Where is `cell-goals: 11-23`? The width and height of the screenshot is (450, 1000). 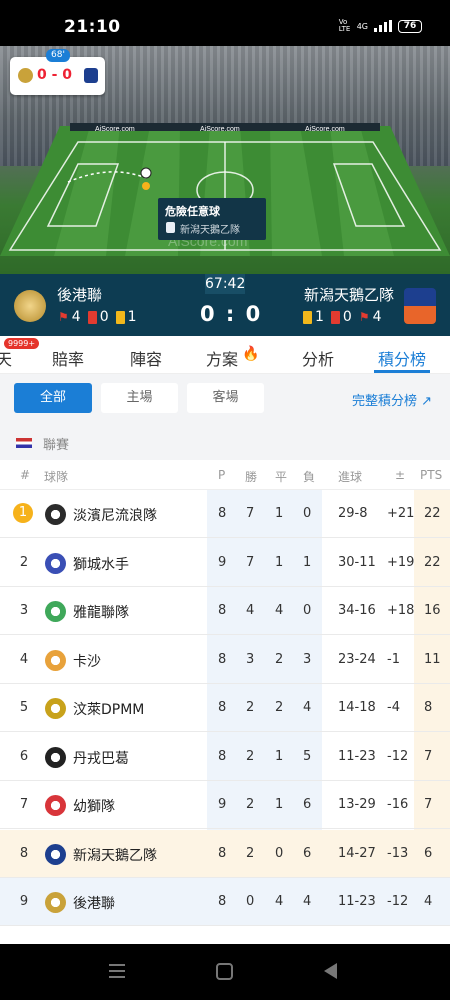
cell-goals: 11-23 is located at coordinates (357, 756).